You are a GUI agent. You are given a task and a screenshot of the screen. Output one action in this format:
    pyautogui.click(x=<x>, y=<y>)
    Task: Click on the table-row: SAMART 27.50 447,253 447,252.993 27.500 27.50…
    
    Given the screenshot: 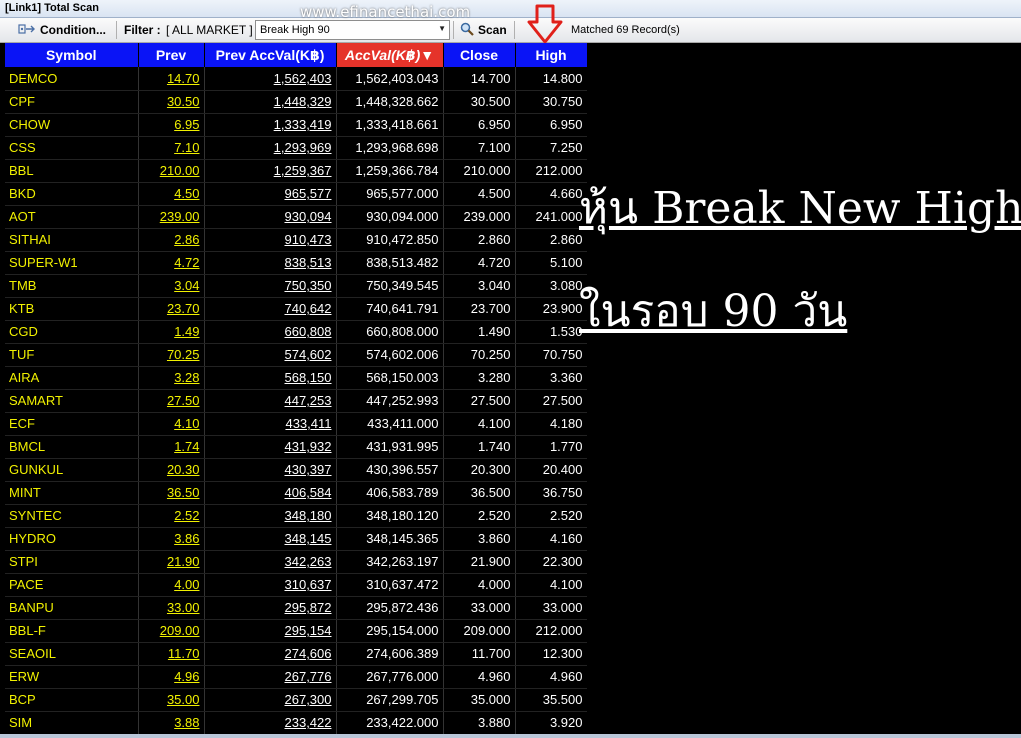 What is the action you would take?
    pyautogui.click(x=296, y=401)
    